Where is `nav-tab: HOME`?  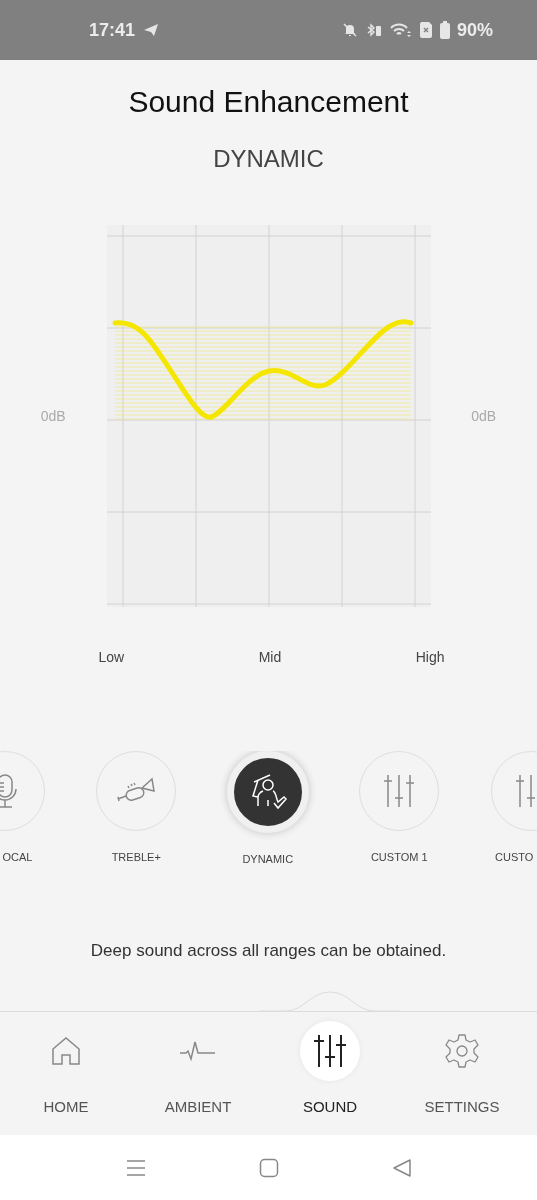 nav-tab: HOME is located at coordinates (66, 1073).